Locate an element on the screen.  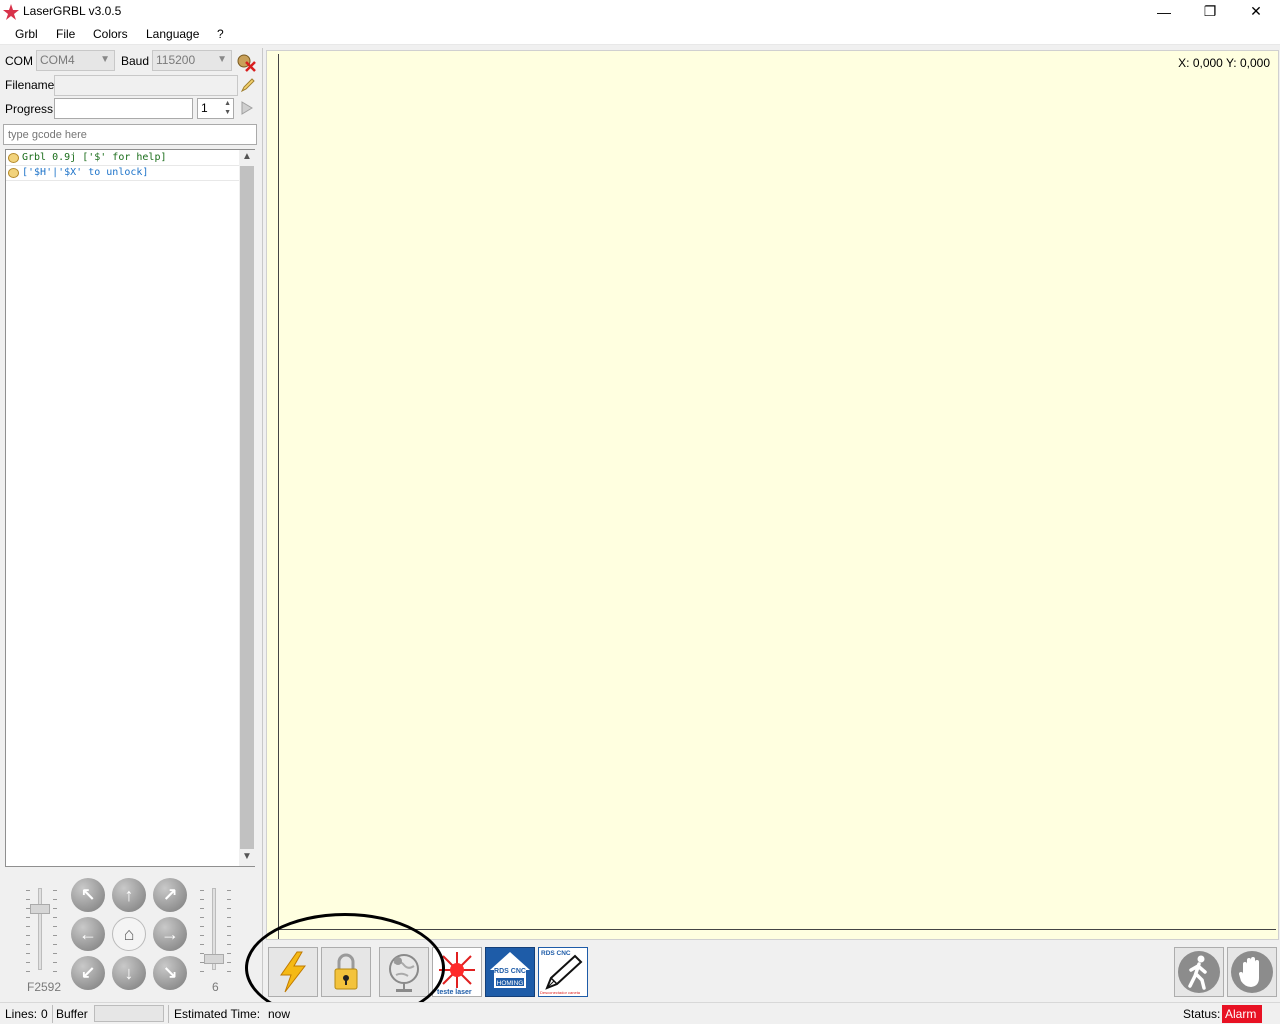
lightning-bolt-icon is located at coordinates (293, 972).